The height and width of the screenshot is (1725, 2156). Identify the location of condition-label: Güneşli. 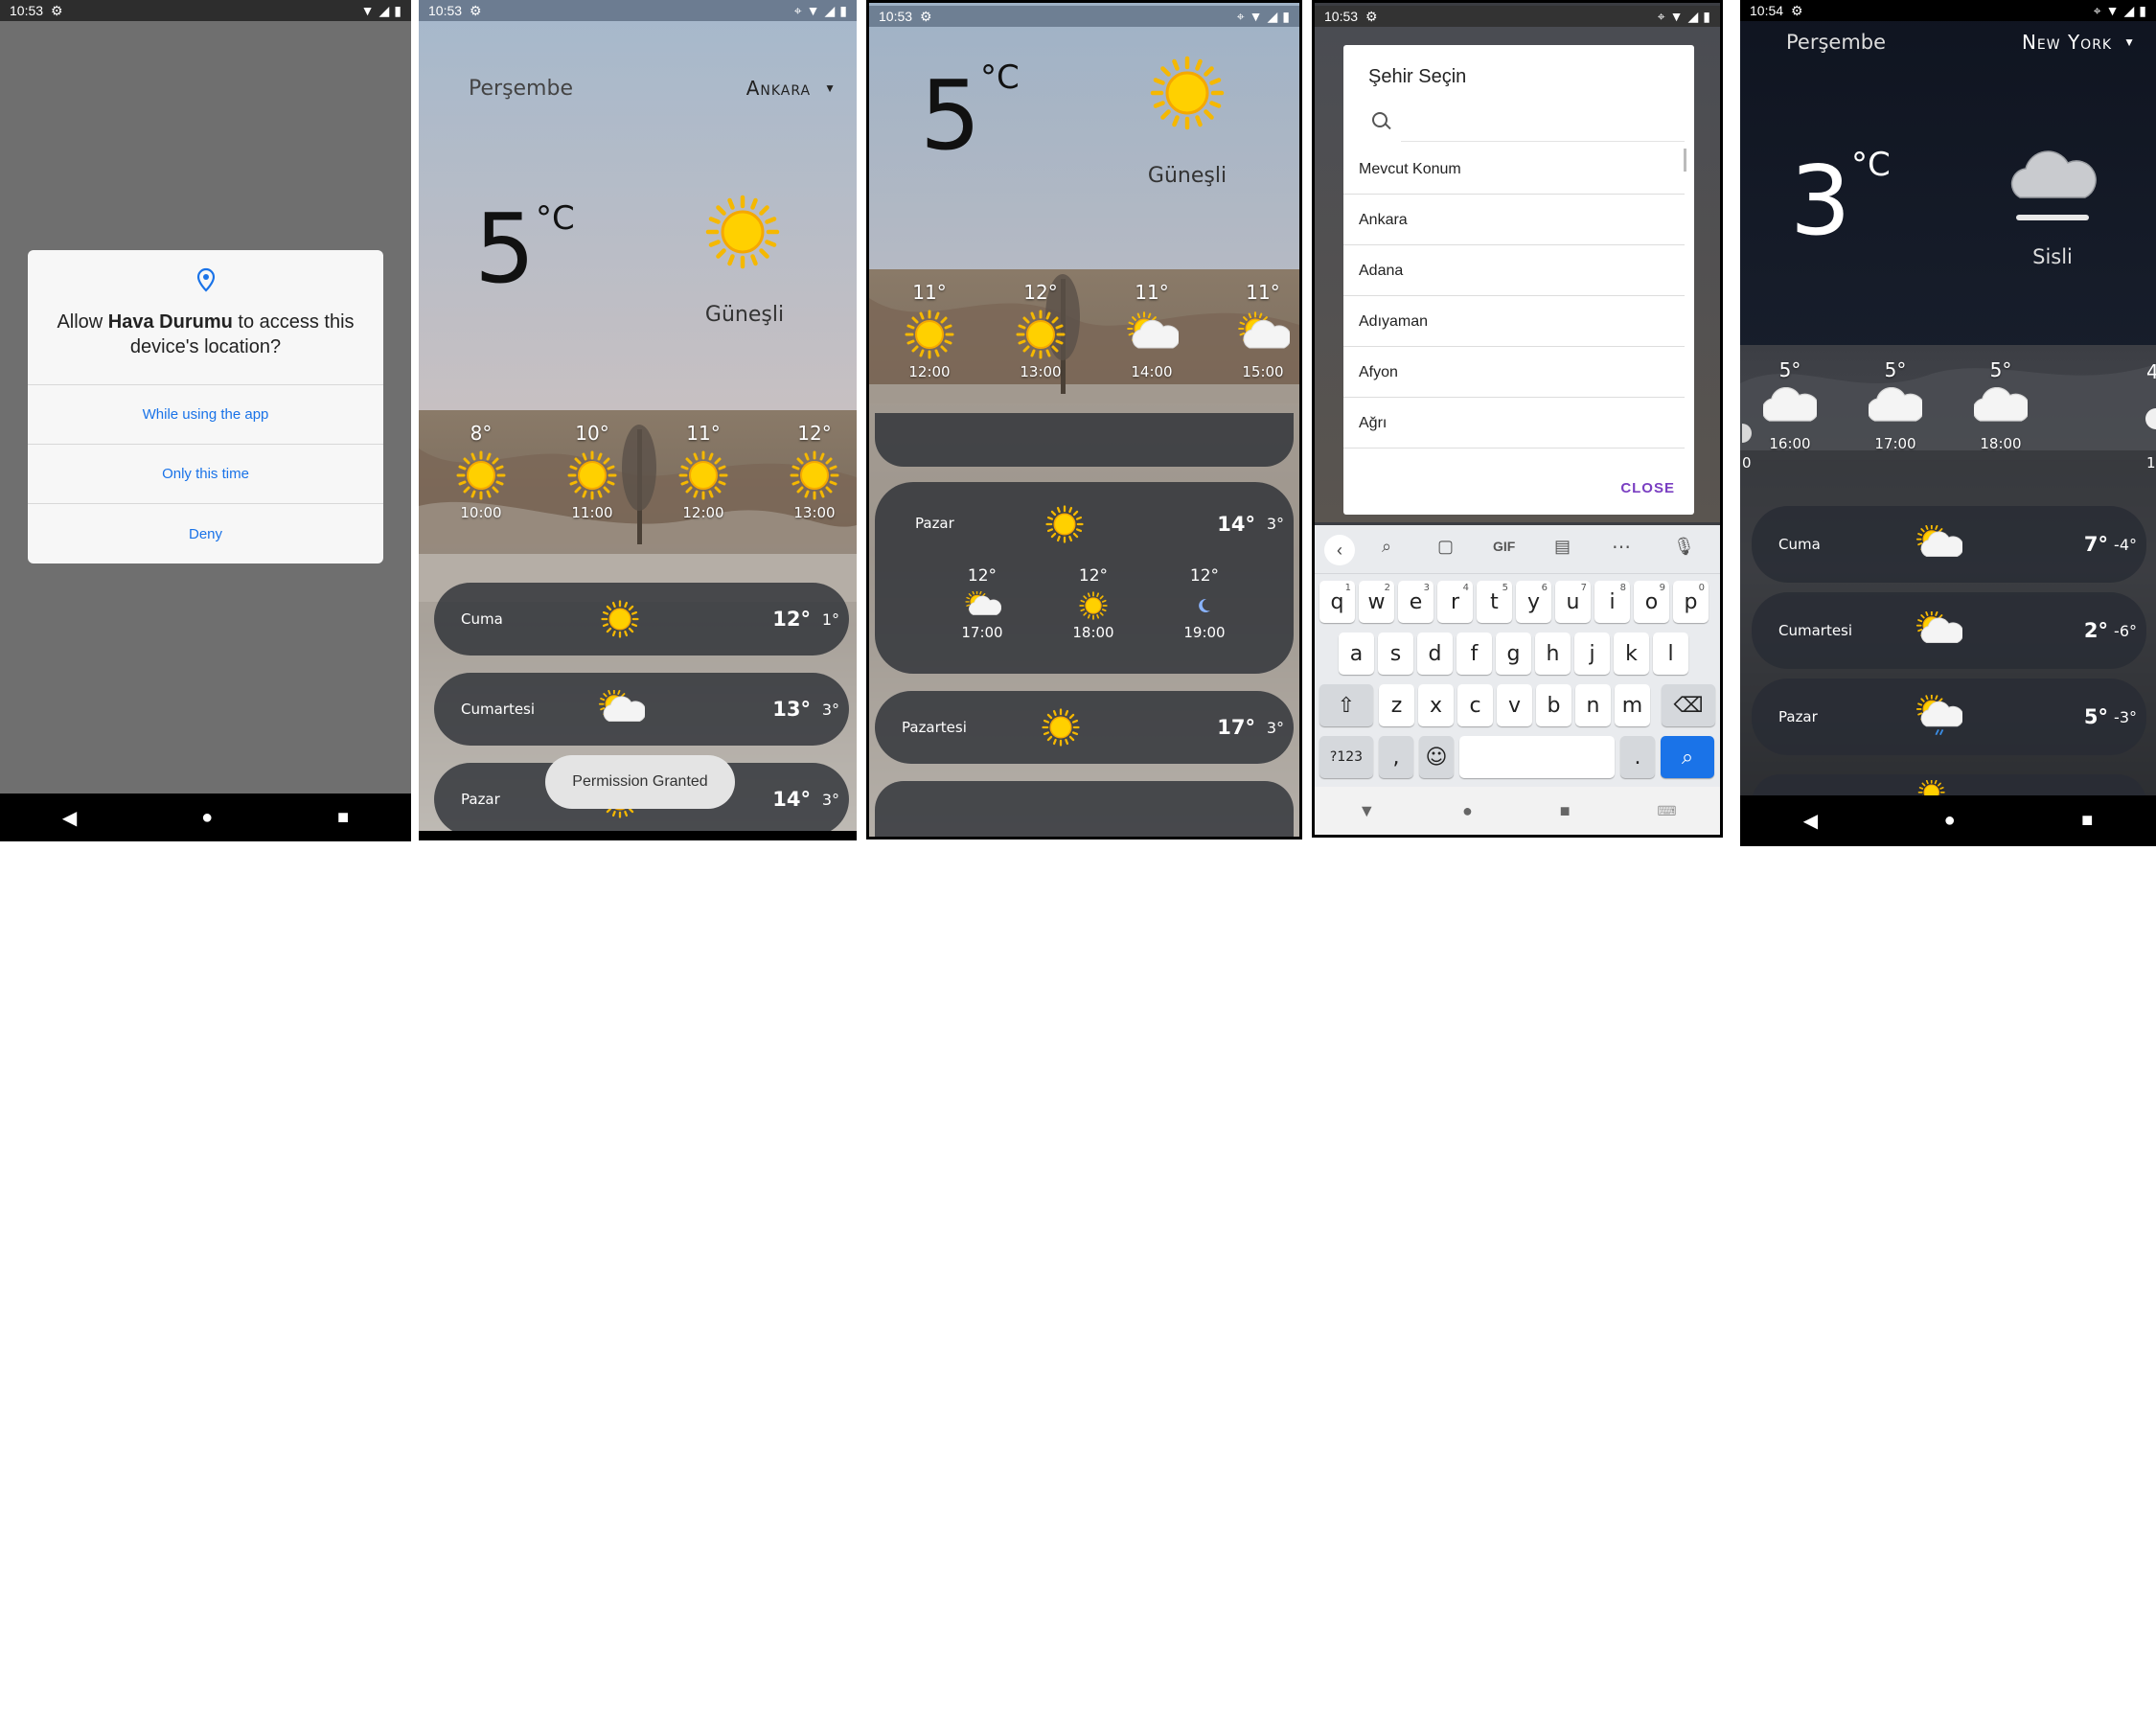
(744, 315).